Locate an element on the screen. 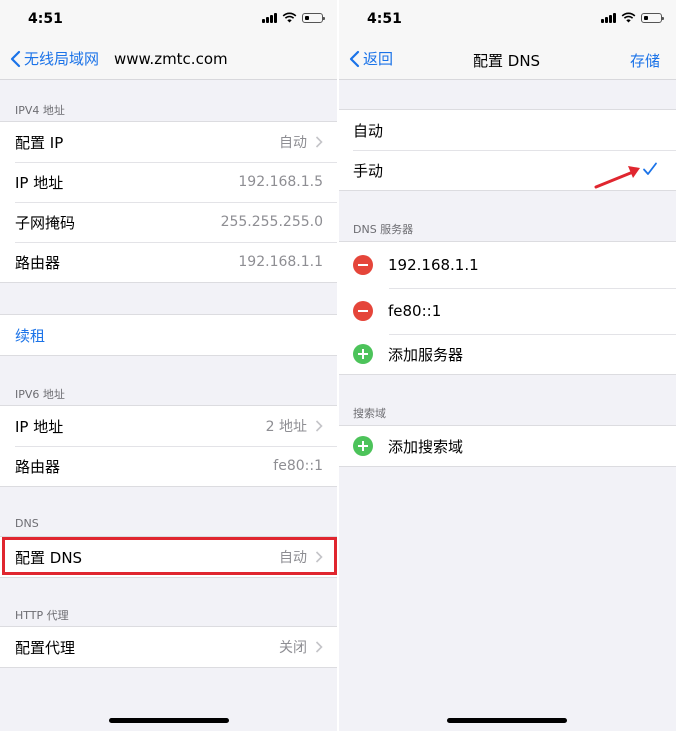  page-title: 配置 DNS is located at coordinates (507, 61).